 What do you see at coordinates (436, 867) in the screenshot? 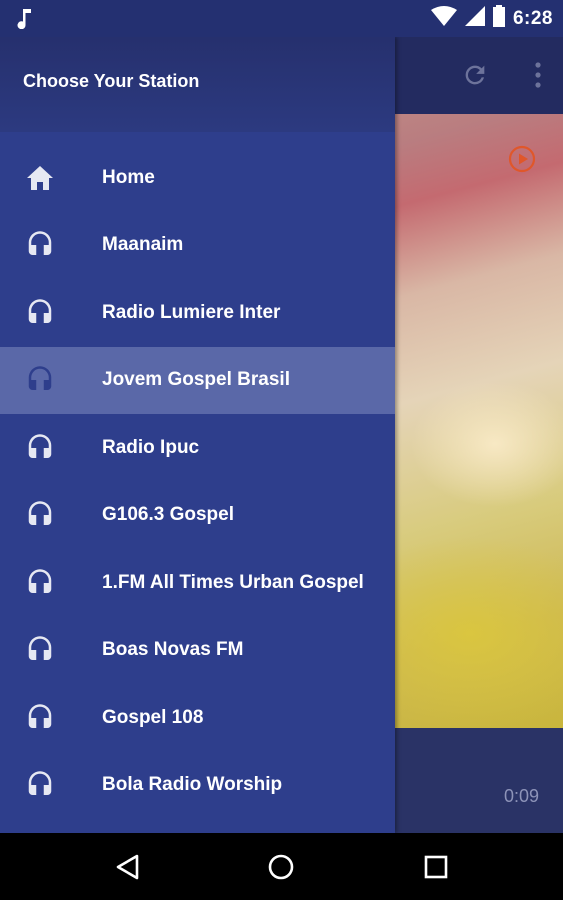
I see `recents-icon` at bounding box center [436, 867].